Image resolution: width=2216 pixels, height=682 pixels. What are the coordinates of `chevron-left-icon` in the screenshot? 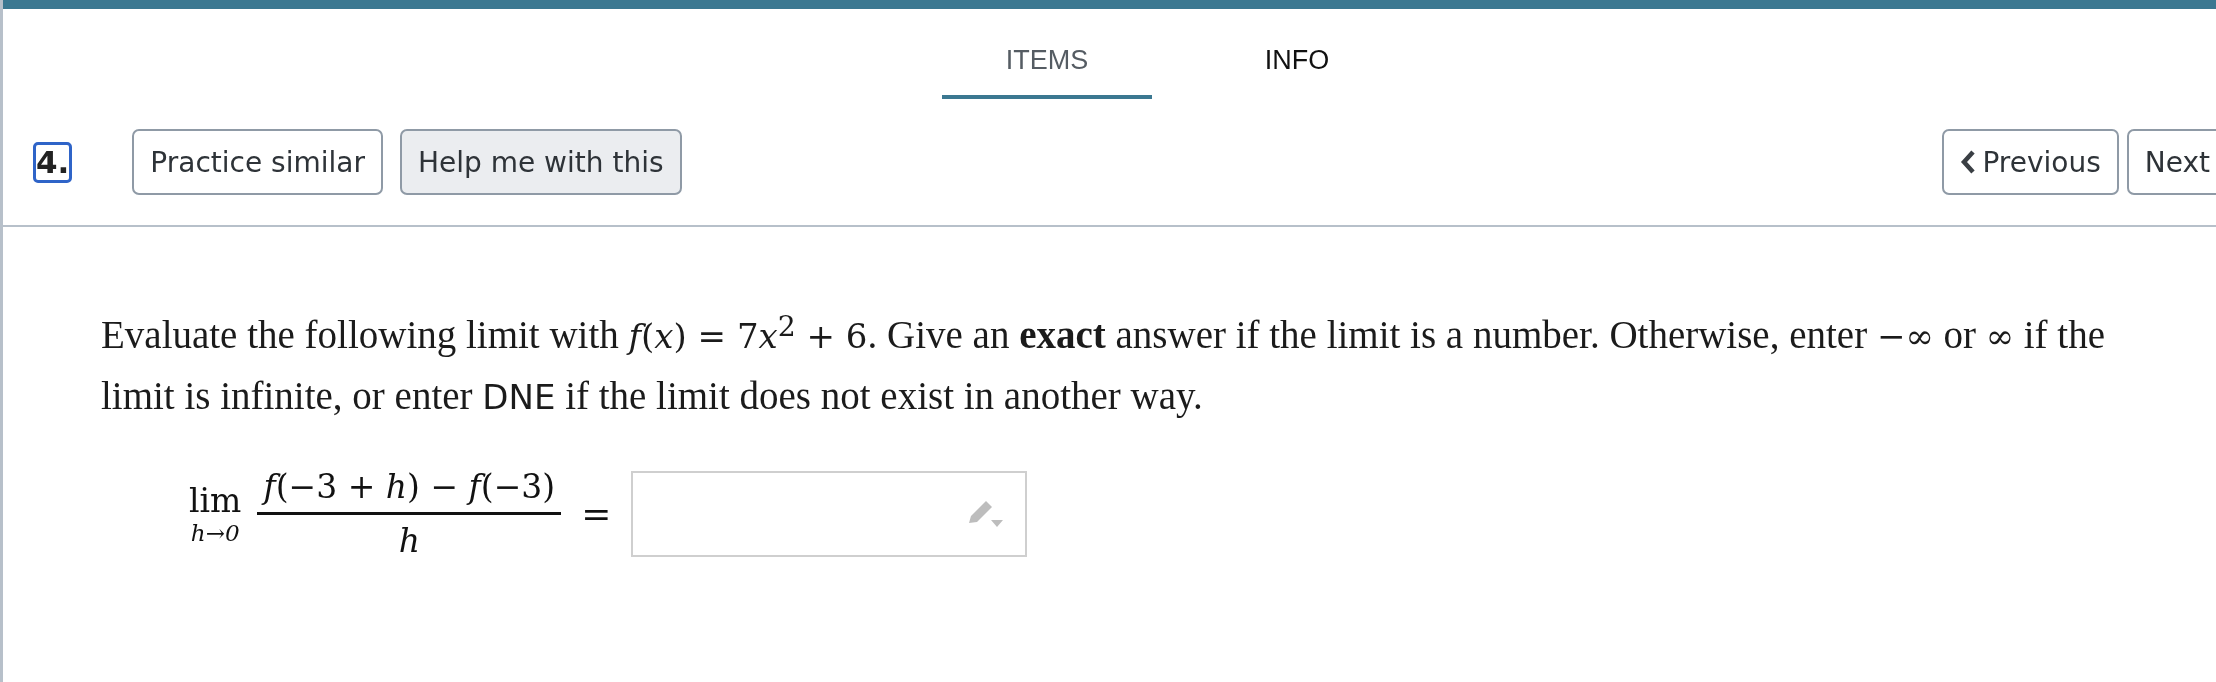 It's located at (1968, 162).